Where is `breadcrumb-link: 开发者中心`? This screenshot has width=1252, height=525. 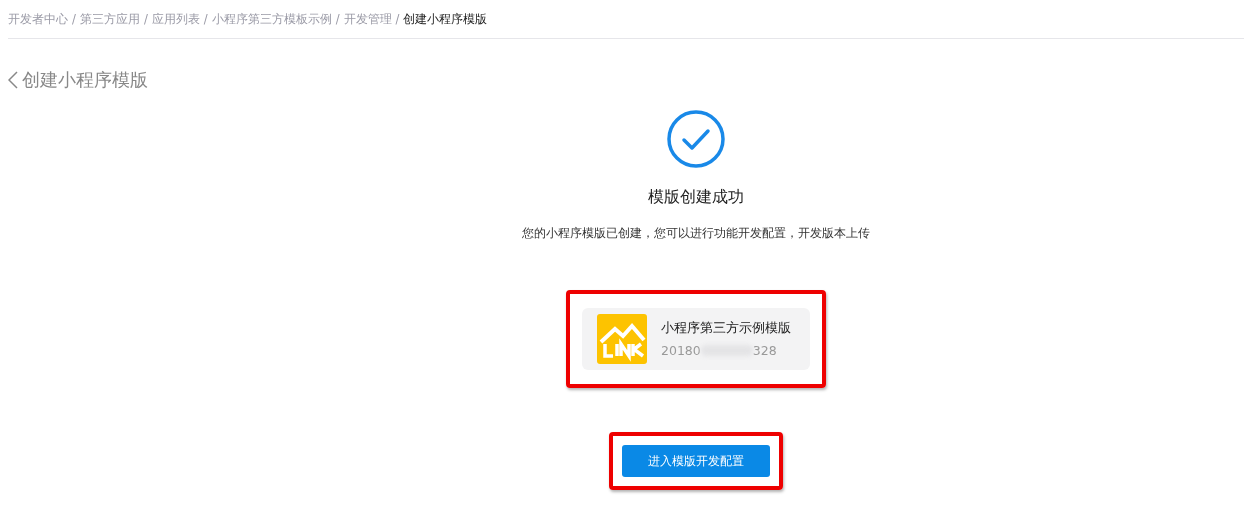
breadcrumb-link: 开发者中心 is located at coordinates (38, 19).